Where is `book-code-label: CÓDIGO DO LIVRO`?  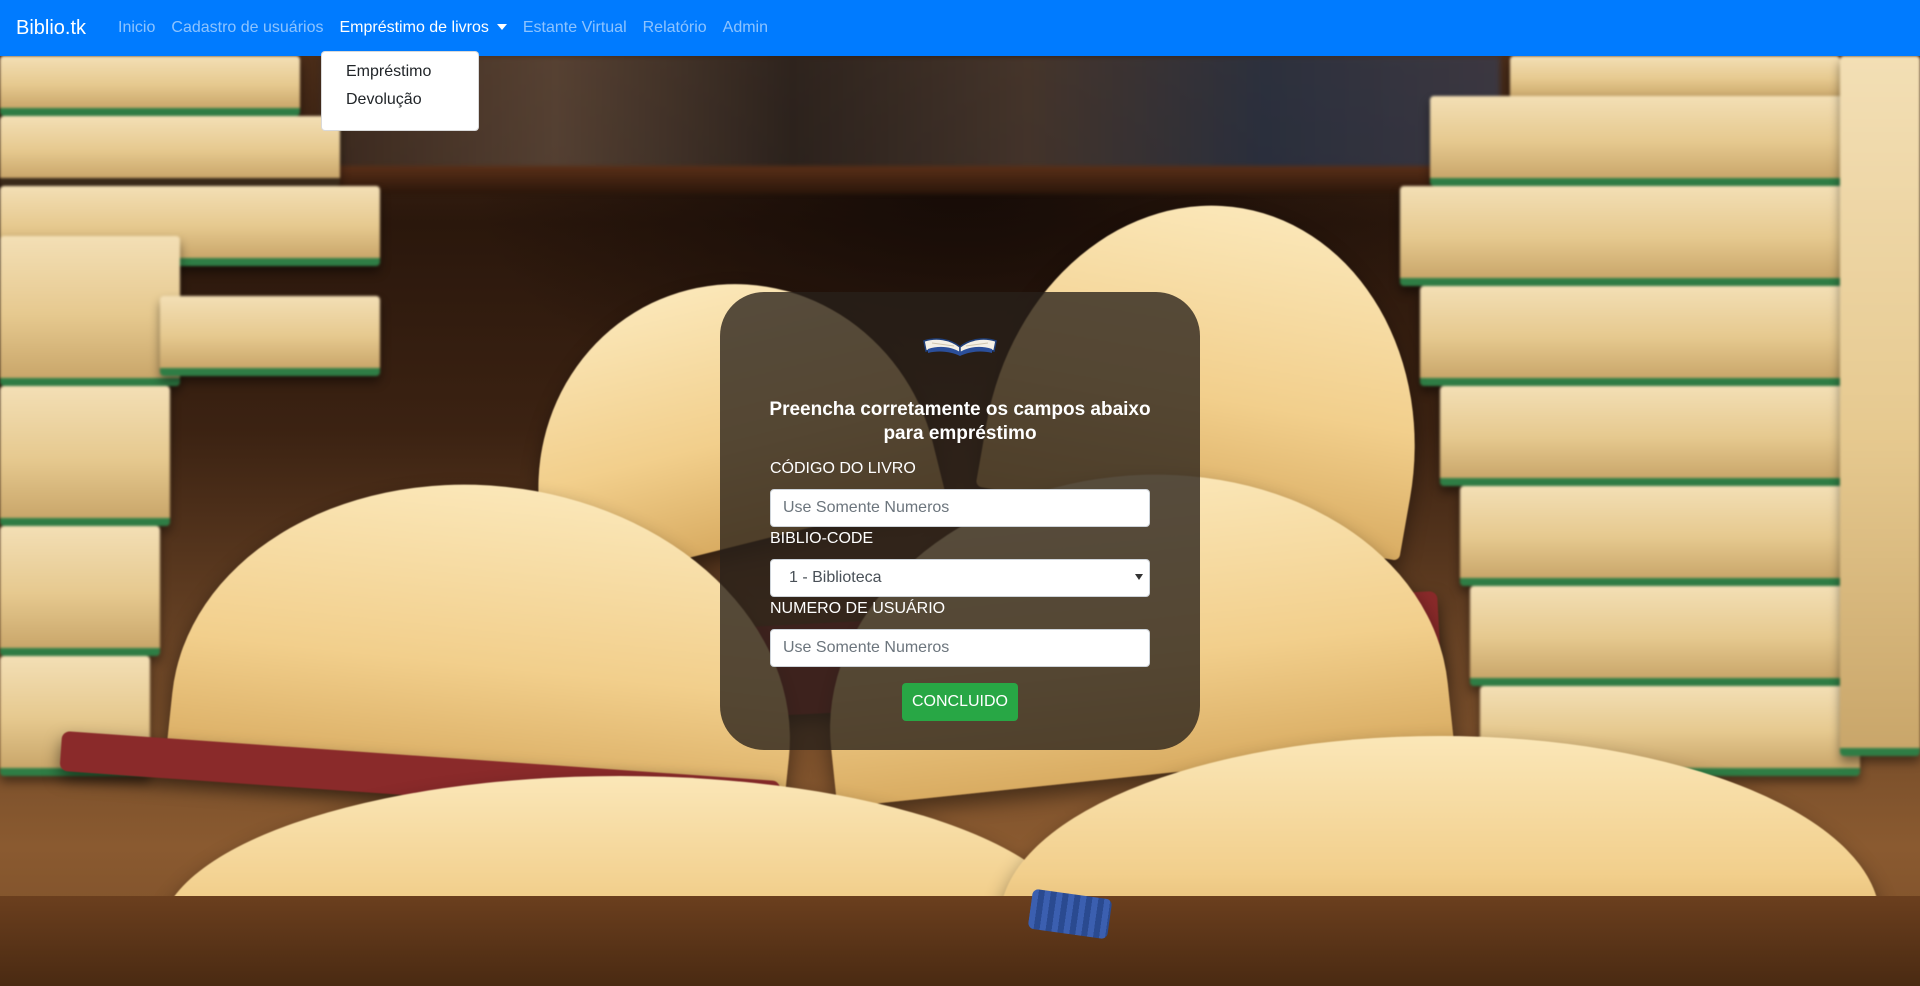 book-code-label: CÓDIGO DO LIVRO is located at coordinates (843, 468).